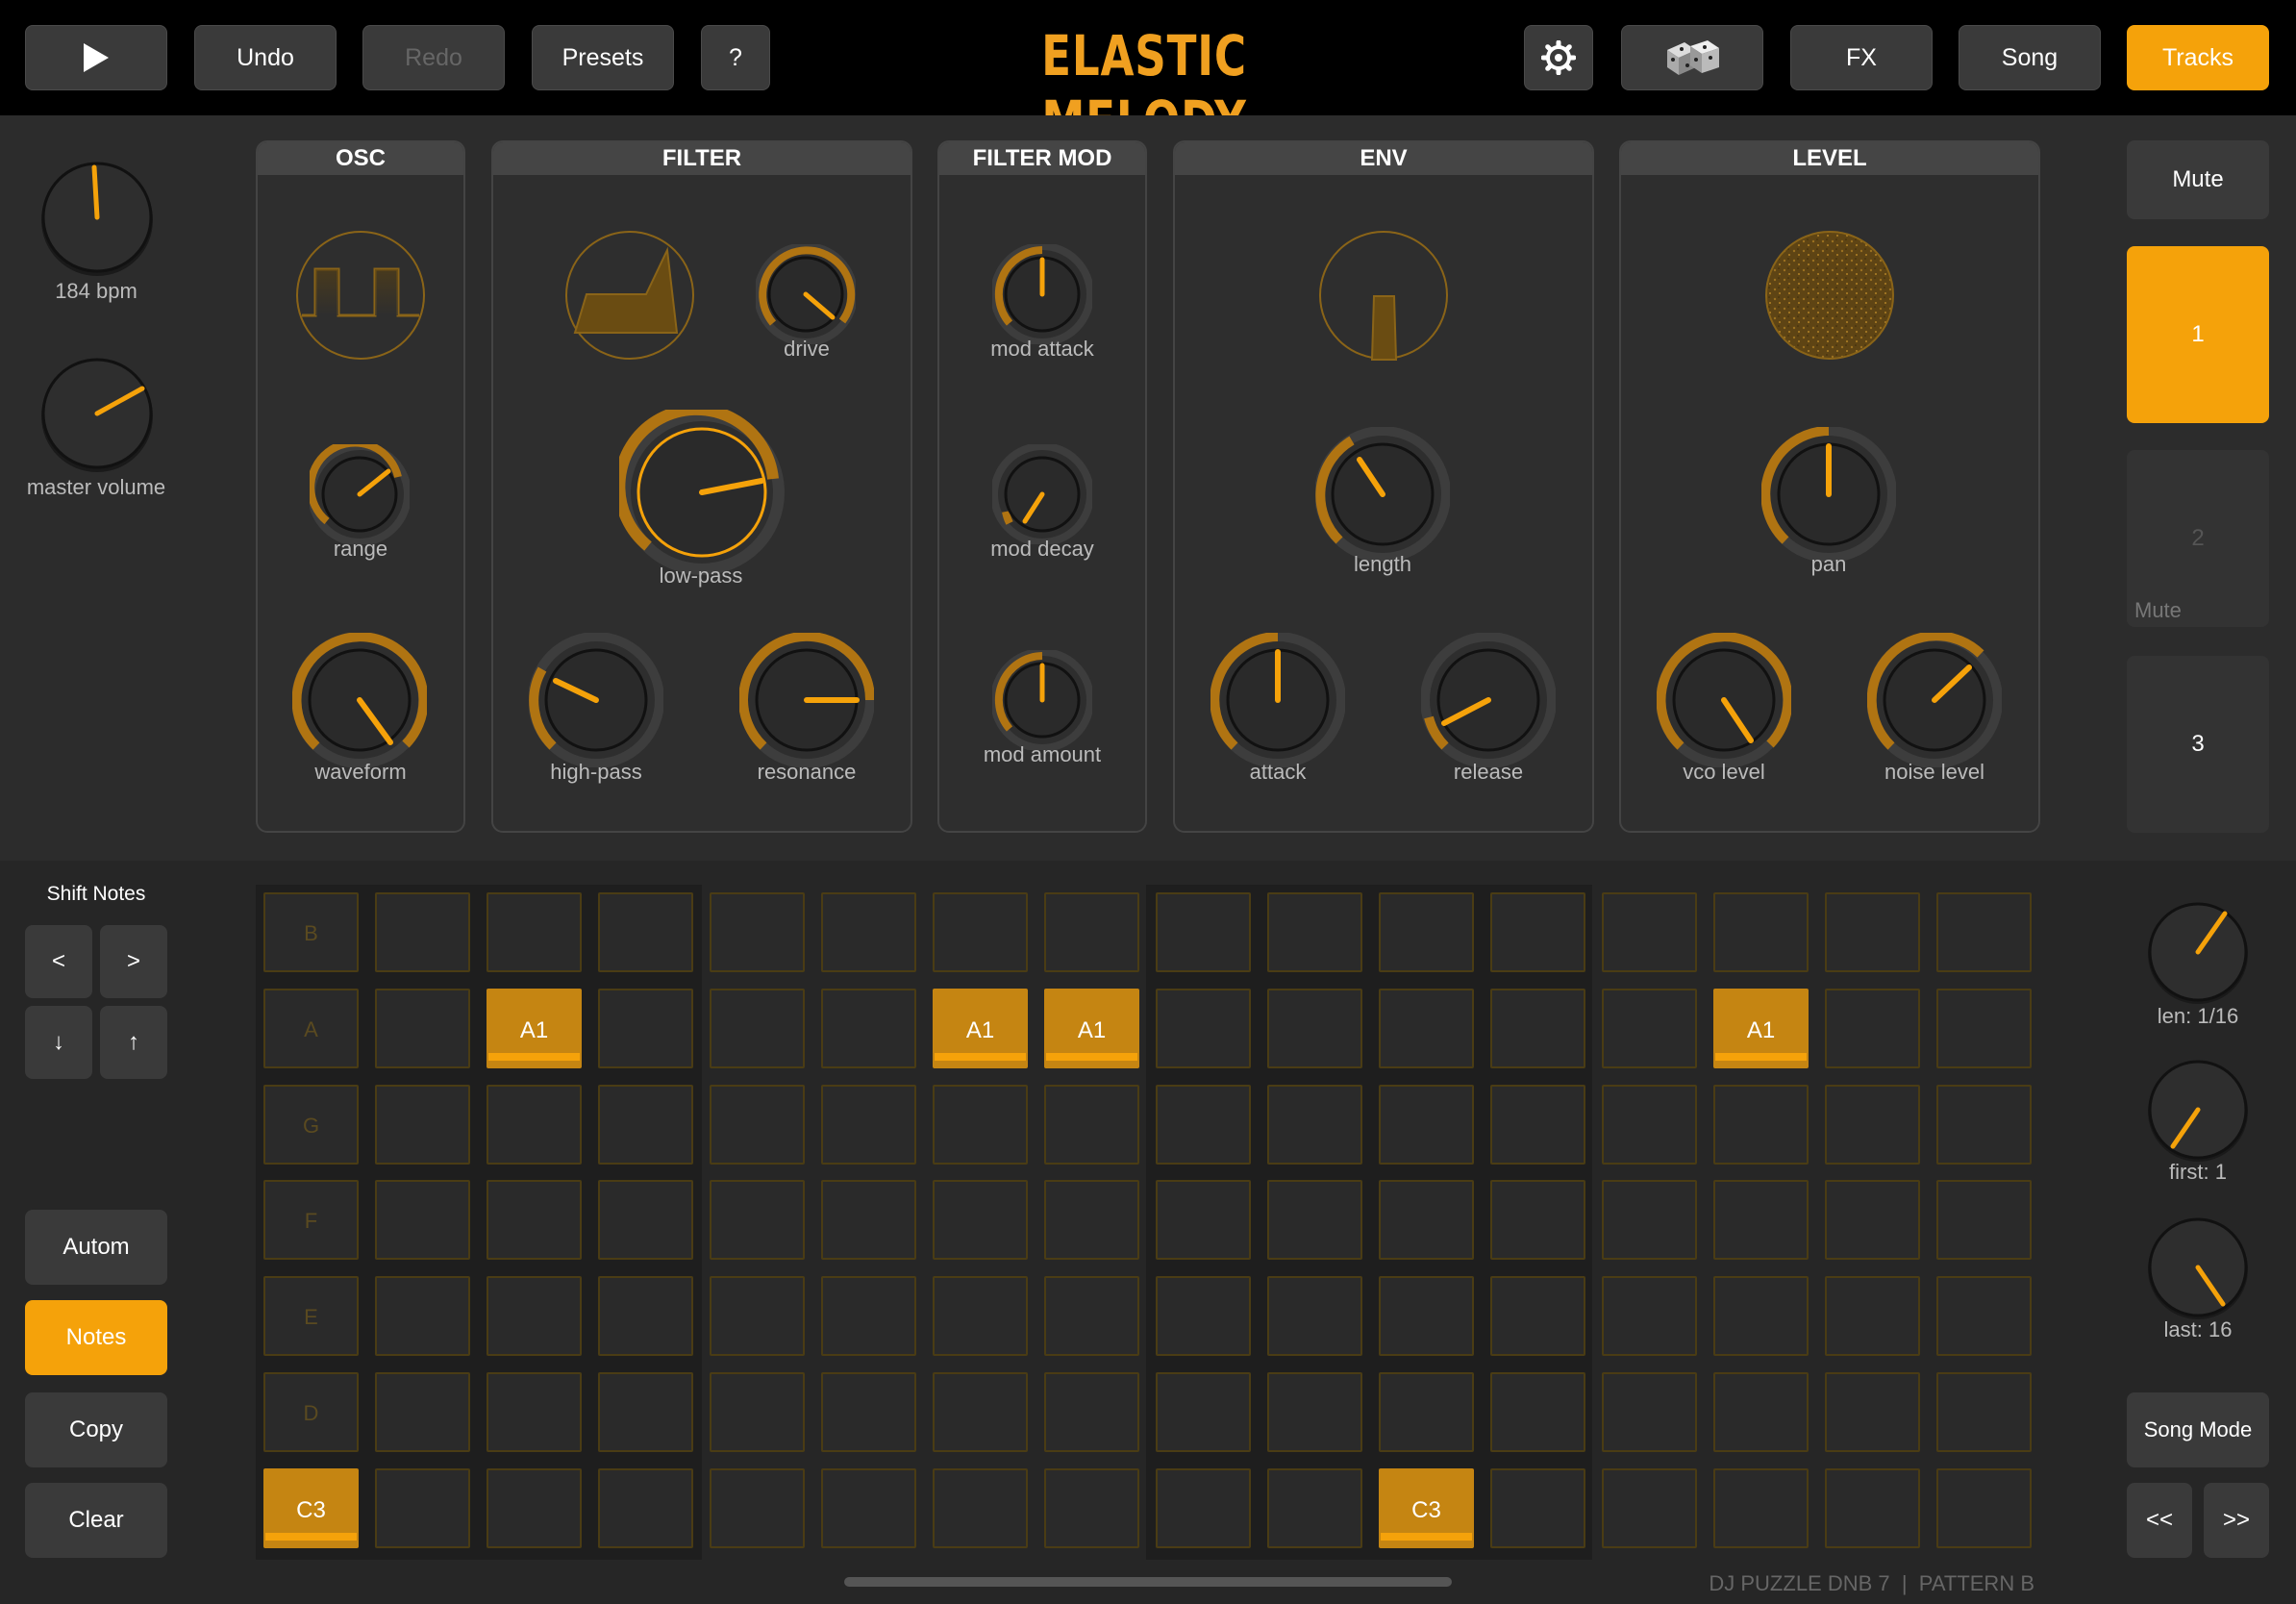 The width and height of the screenshot is (2296, 1604). Describe the element at coordinates (96, 1337) in the screenshot. I see `notes-button: Notes` at that location.